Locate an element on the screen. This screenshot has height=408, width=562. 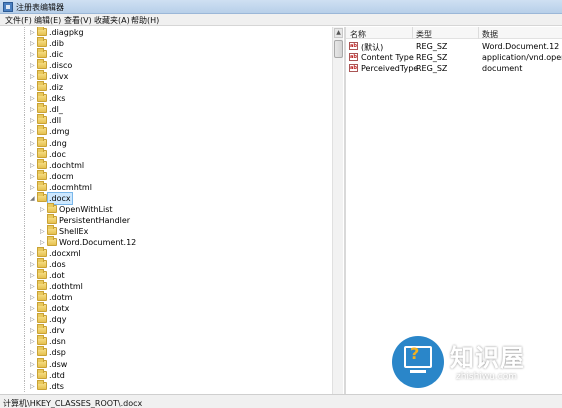
tree-item: ▷ .dsn is located at coordinates (165, 341).